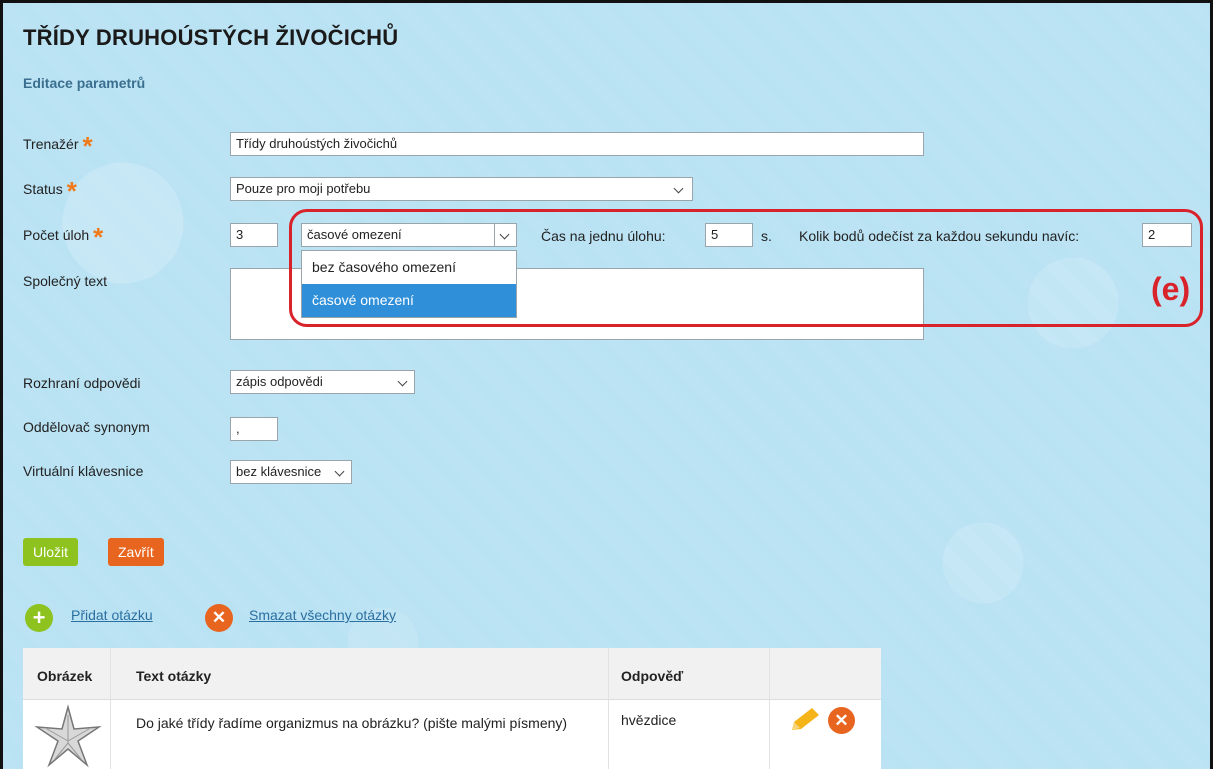  I want to click on oddelovac-input: ,, so click(254, 429).